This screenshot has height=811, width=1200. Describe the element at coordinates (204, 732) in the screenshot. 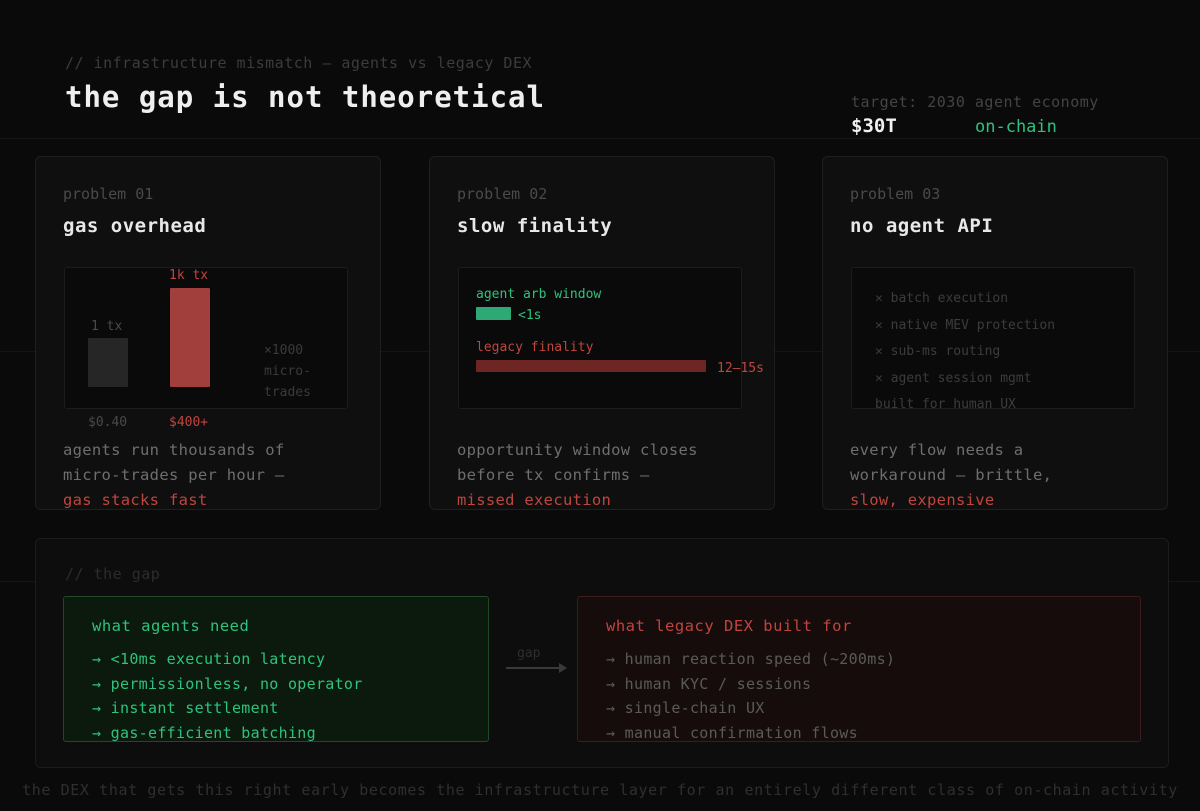

I see `list-item: → gas-efficient batching` at that location.